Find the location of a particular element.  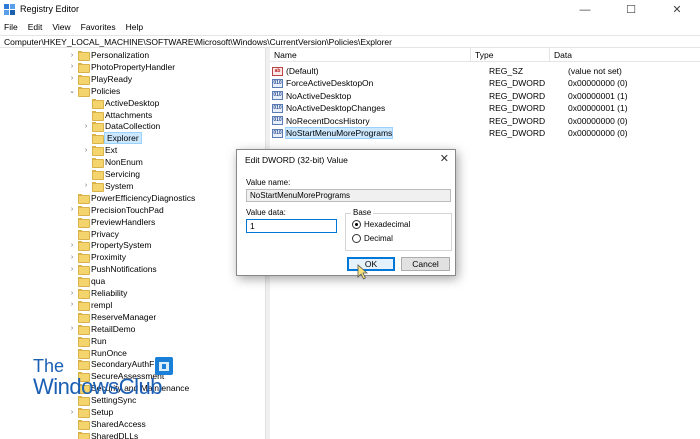

column-header-name: Name is located at coordinates (370, 54).